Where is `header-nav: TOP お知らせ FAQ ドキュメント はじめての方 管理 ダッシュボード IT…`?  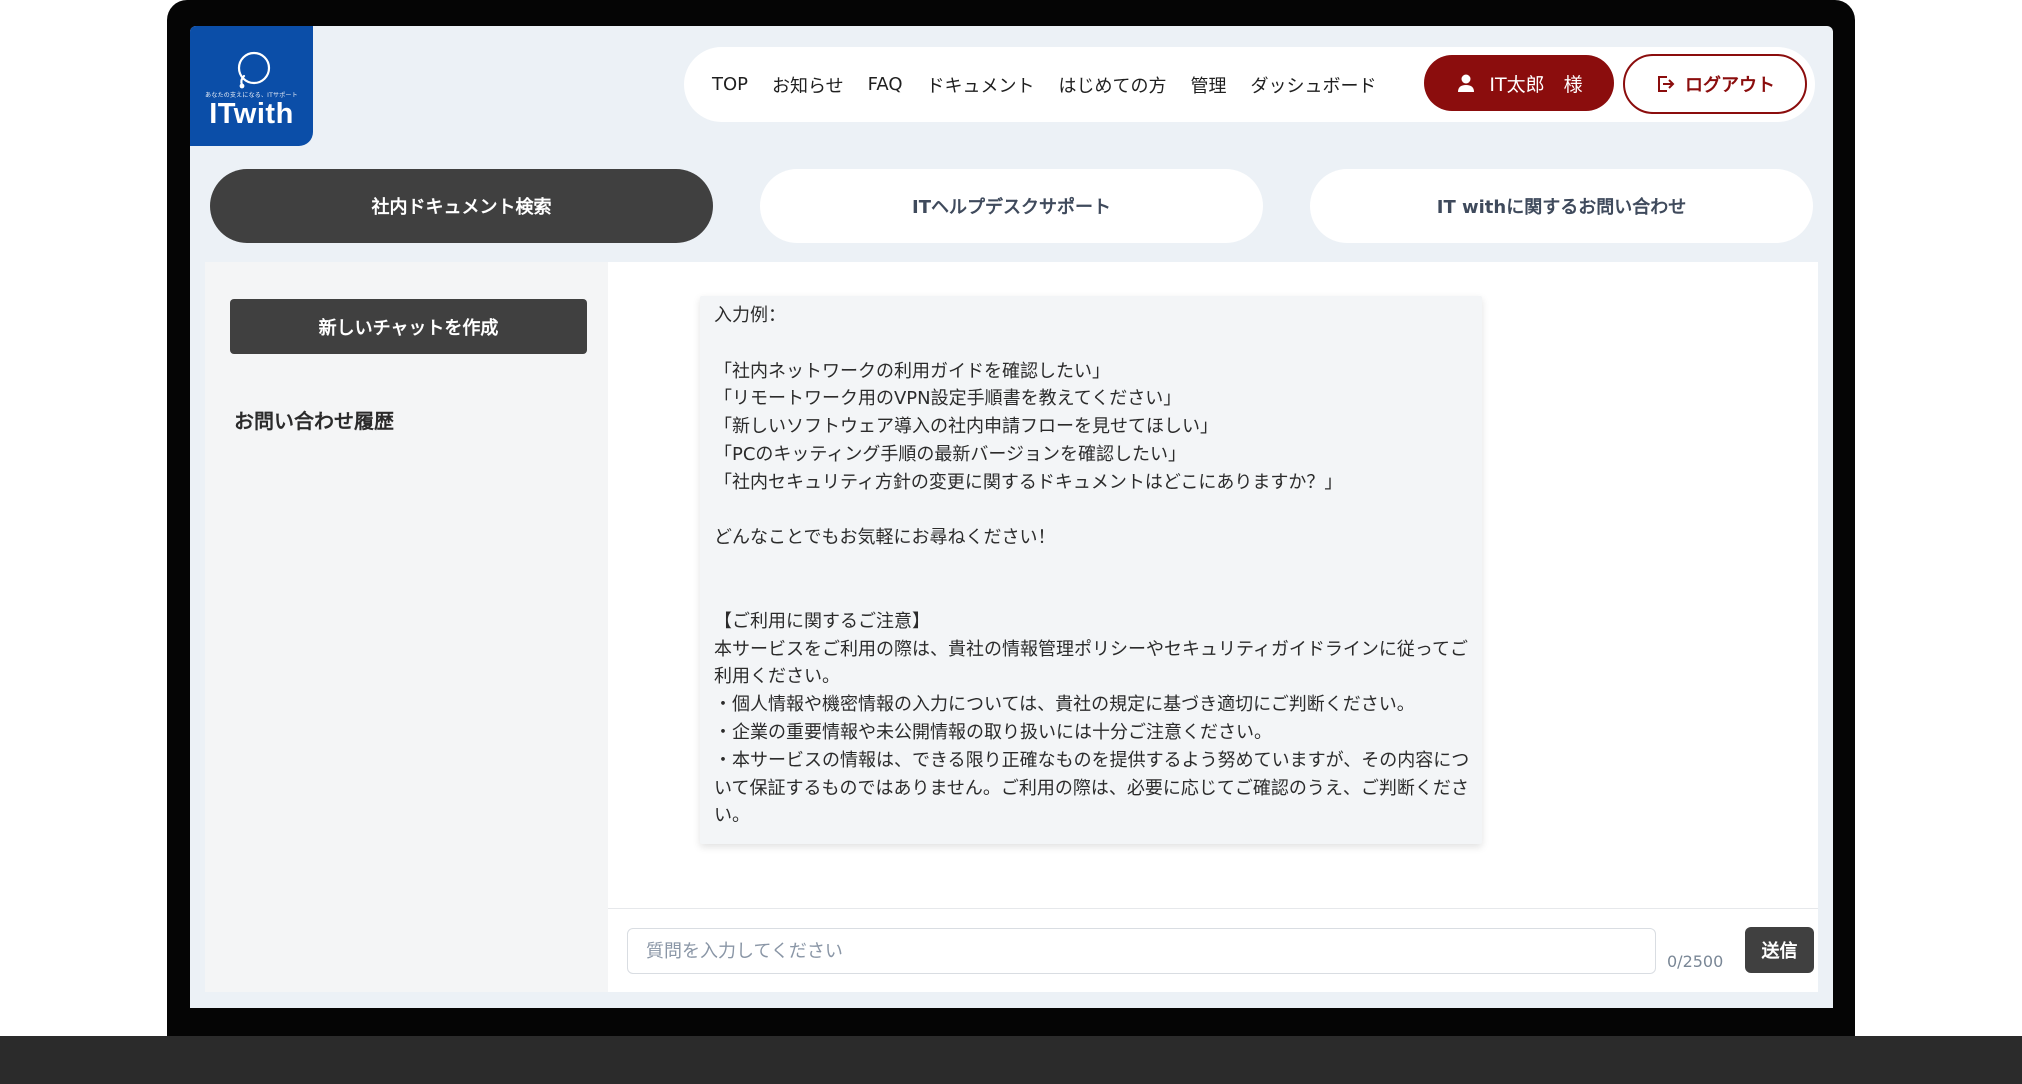 header-nav: TOP お知らせ FAQ ドキュメント はじめての方 管理 ダッシュボード IT… is located at coordinates (1249, 84).